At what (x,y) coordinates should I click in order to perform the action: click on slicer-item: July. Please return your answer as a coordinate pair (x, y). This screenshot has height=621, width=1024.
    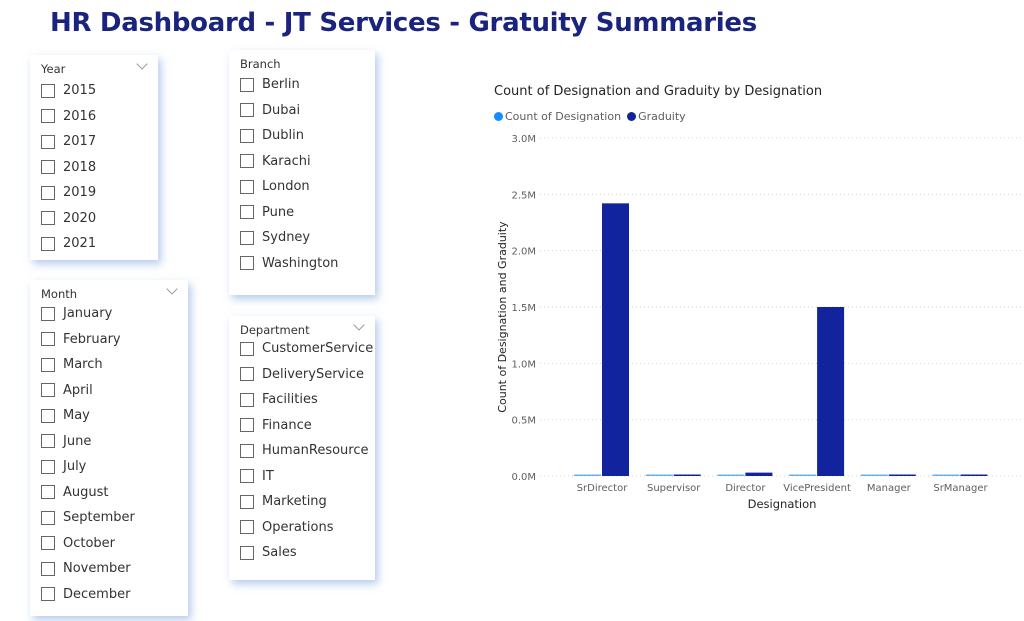
    Looking at the image, I should click on (88, 467).